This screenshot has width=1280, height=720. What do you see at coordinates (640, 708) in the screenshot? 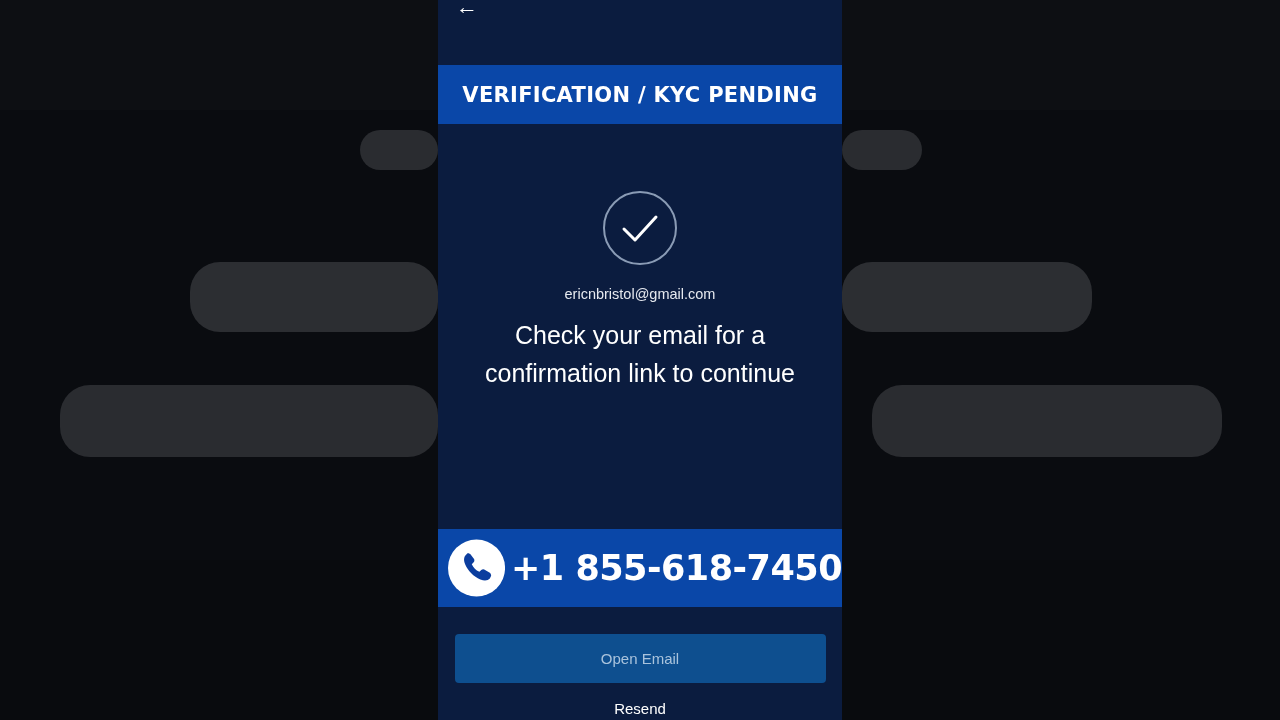
I see `resend-link: Resend` at bounding box center [640, 708].